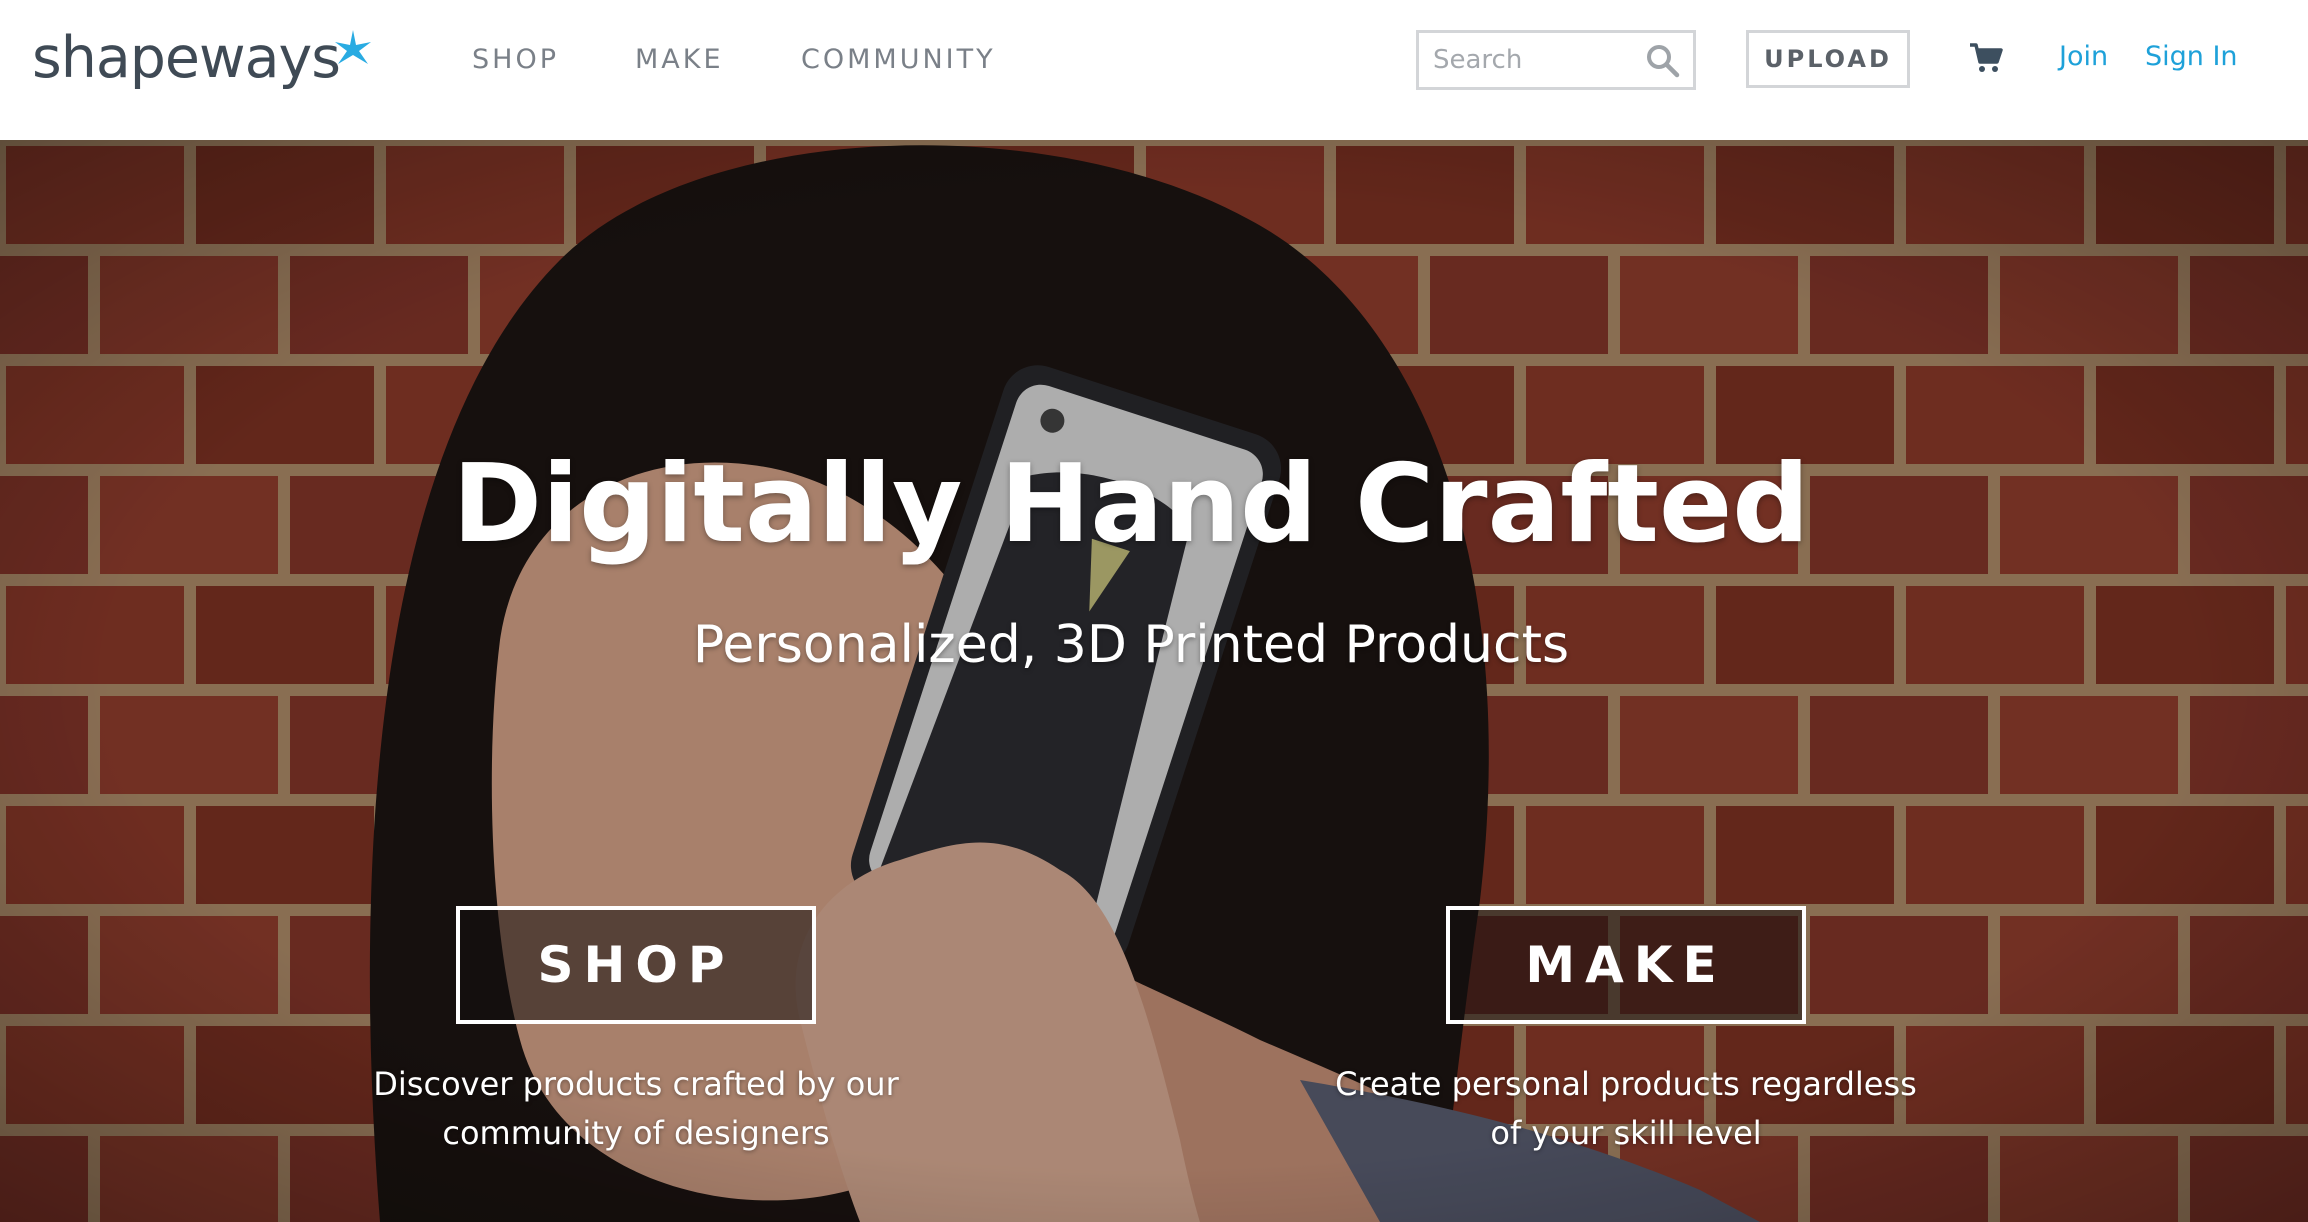 This screenshot has width=2308, height=1222. What do you see at coordinates (1529, 60) in the screenshot?
I see `search-input` at bounding box center [1529, 60].